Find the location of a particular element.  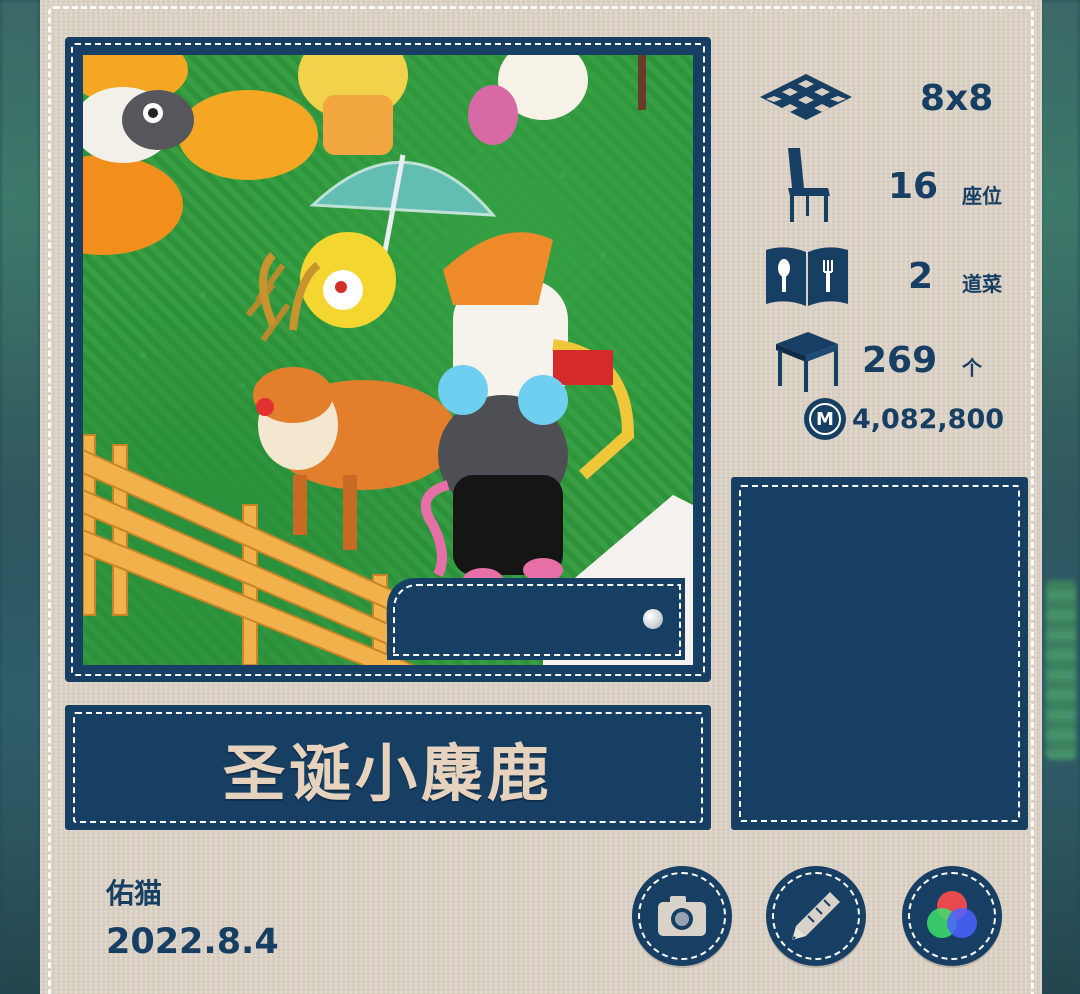

photo-tab is located at coordinates (536, 619).